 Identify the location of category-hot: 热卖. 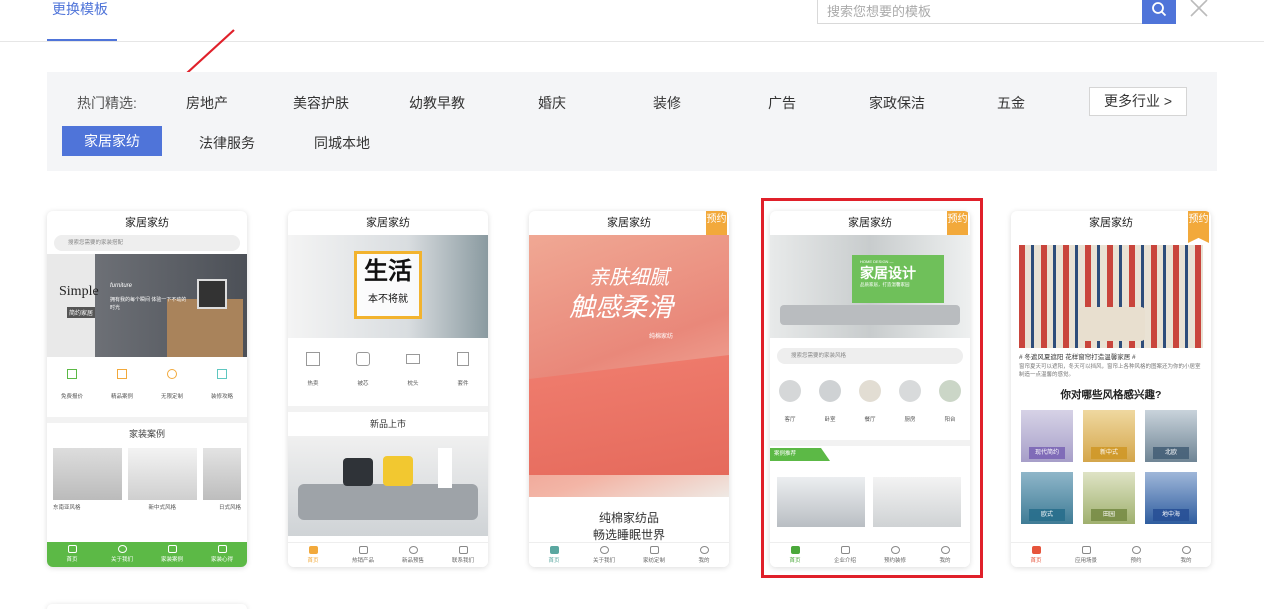
(313, 371).